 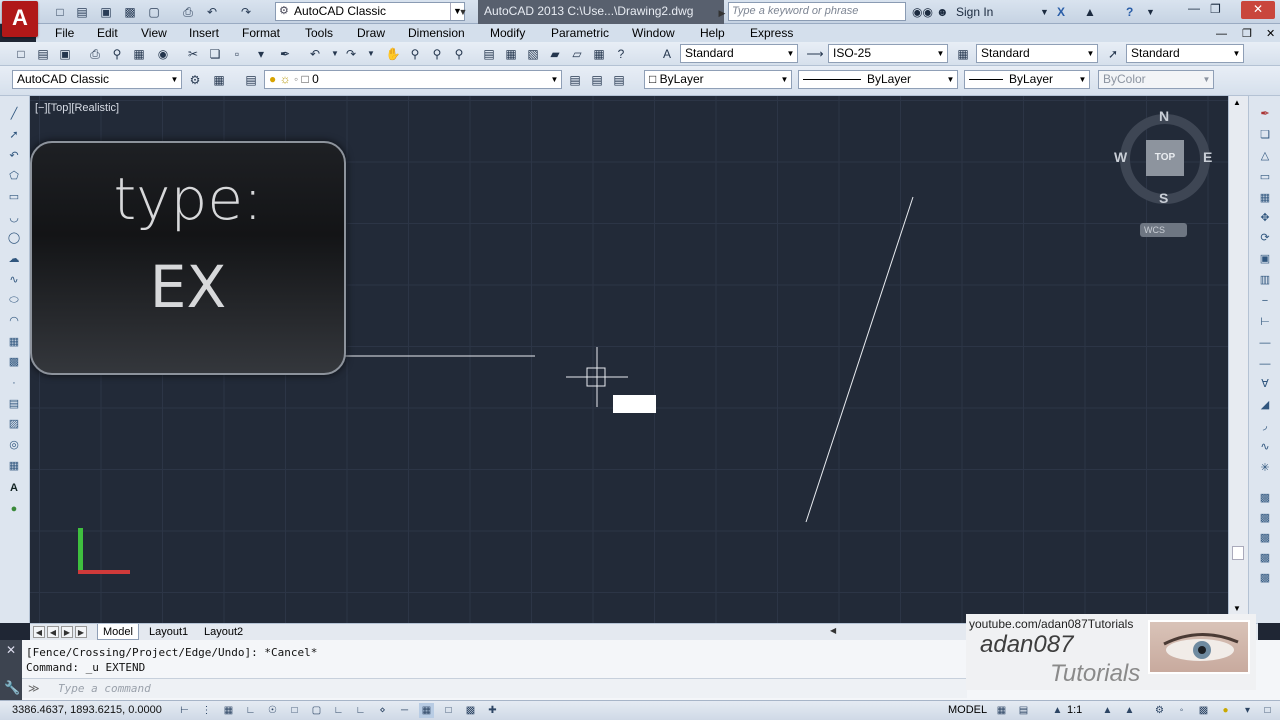 What do you see at coordinates (1163, 230) in the screenshot?
I see `wcs-menu: WCS` at bounding box center [1163, 230].